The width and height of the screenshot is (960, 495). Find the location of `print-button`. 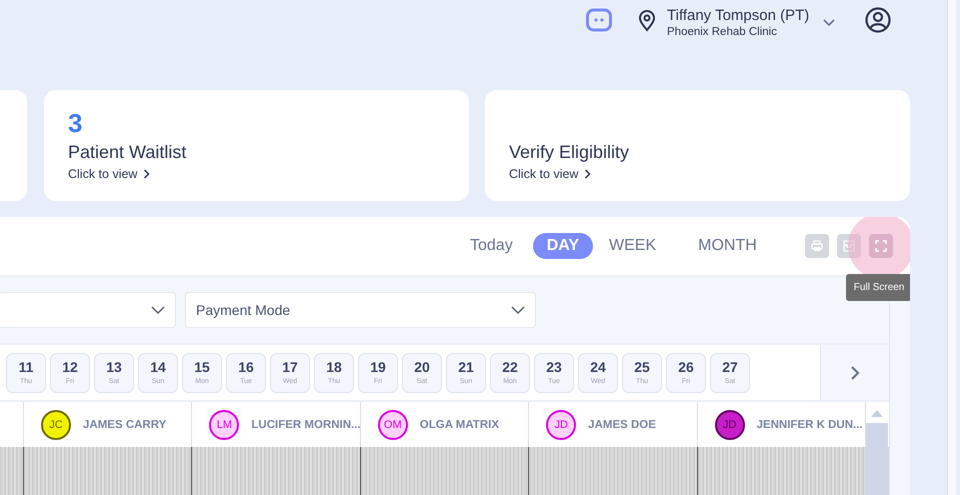

print-button is located at coordinates (816, 246).